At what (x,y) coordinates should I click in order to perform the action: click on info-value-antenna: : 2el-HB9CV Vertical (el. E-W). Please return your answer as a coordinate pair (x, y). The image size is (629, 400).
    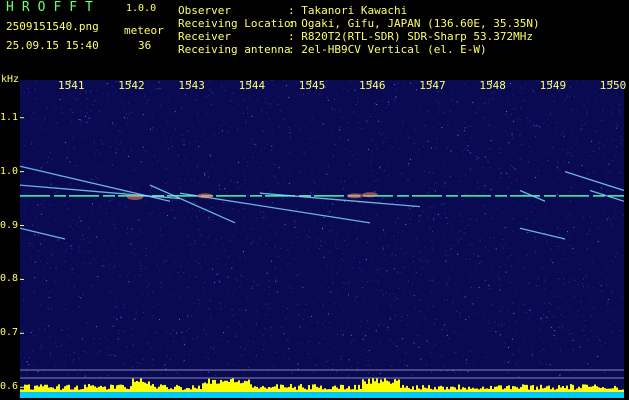
    Looking at the image, I should click on (387, 49).